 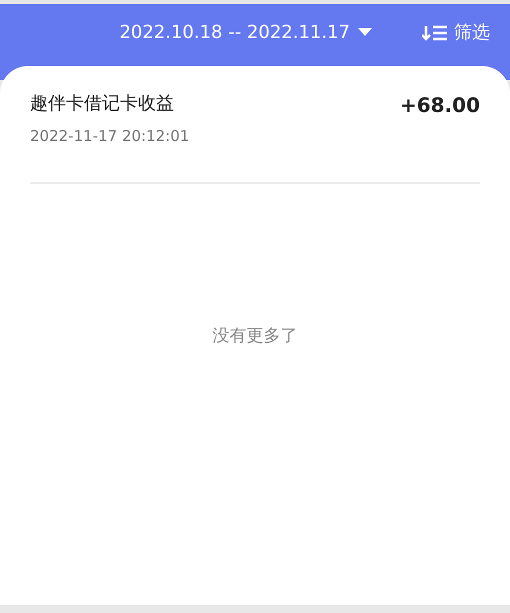 What do you see at coordinates (435, 32) in the screenshot?
I see `sort-list-icon` at bounding box center [435, 32].